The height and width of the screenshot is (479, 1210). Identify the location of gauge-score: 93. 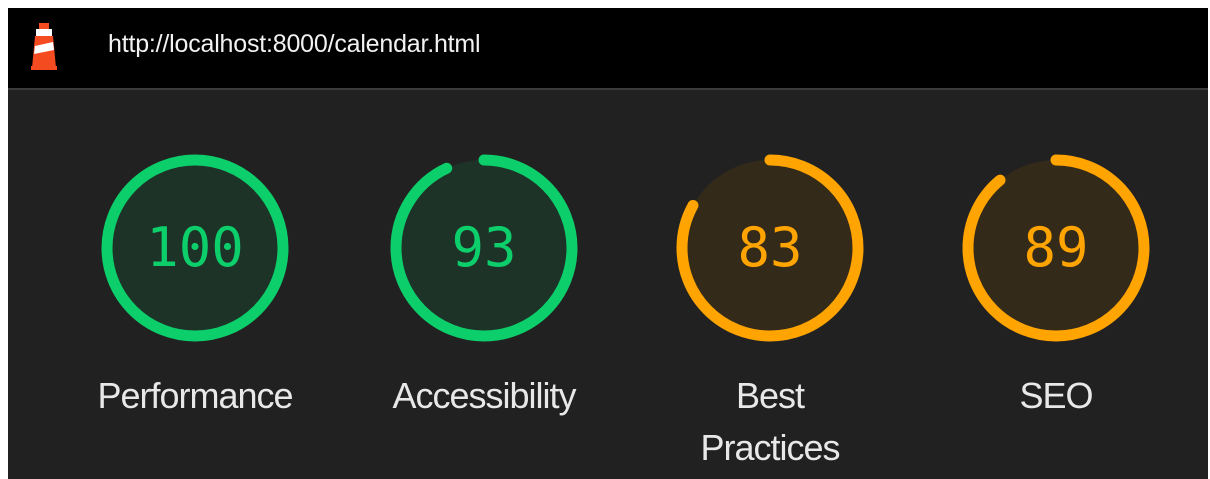
(484, 247).